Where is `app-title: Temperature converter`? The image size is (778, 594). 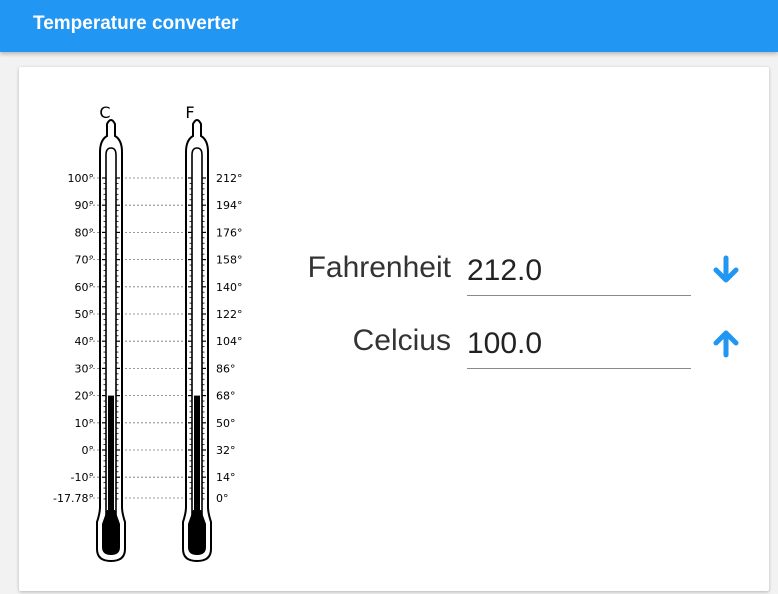 app-title: Temperature converter is located at coordinates (136, 23).